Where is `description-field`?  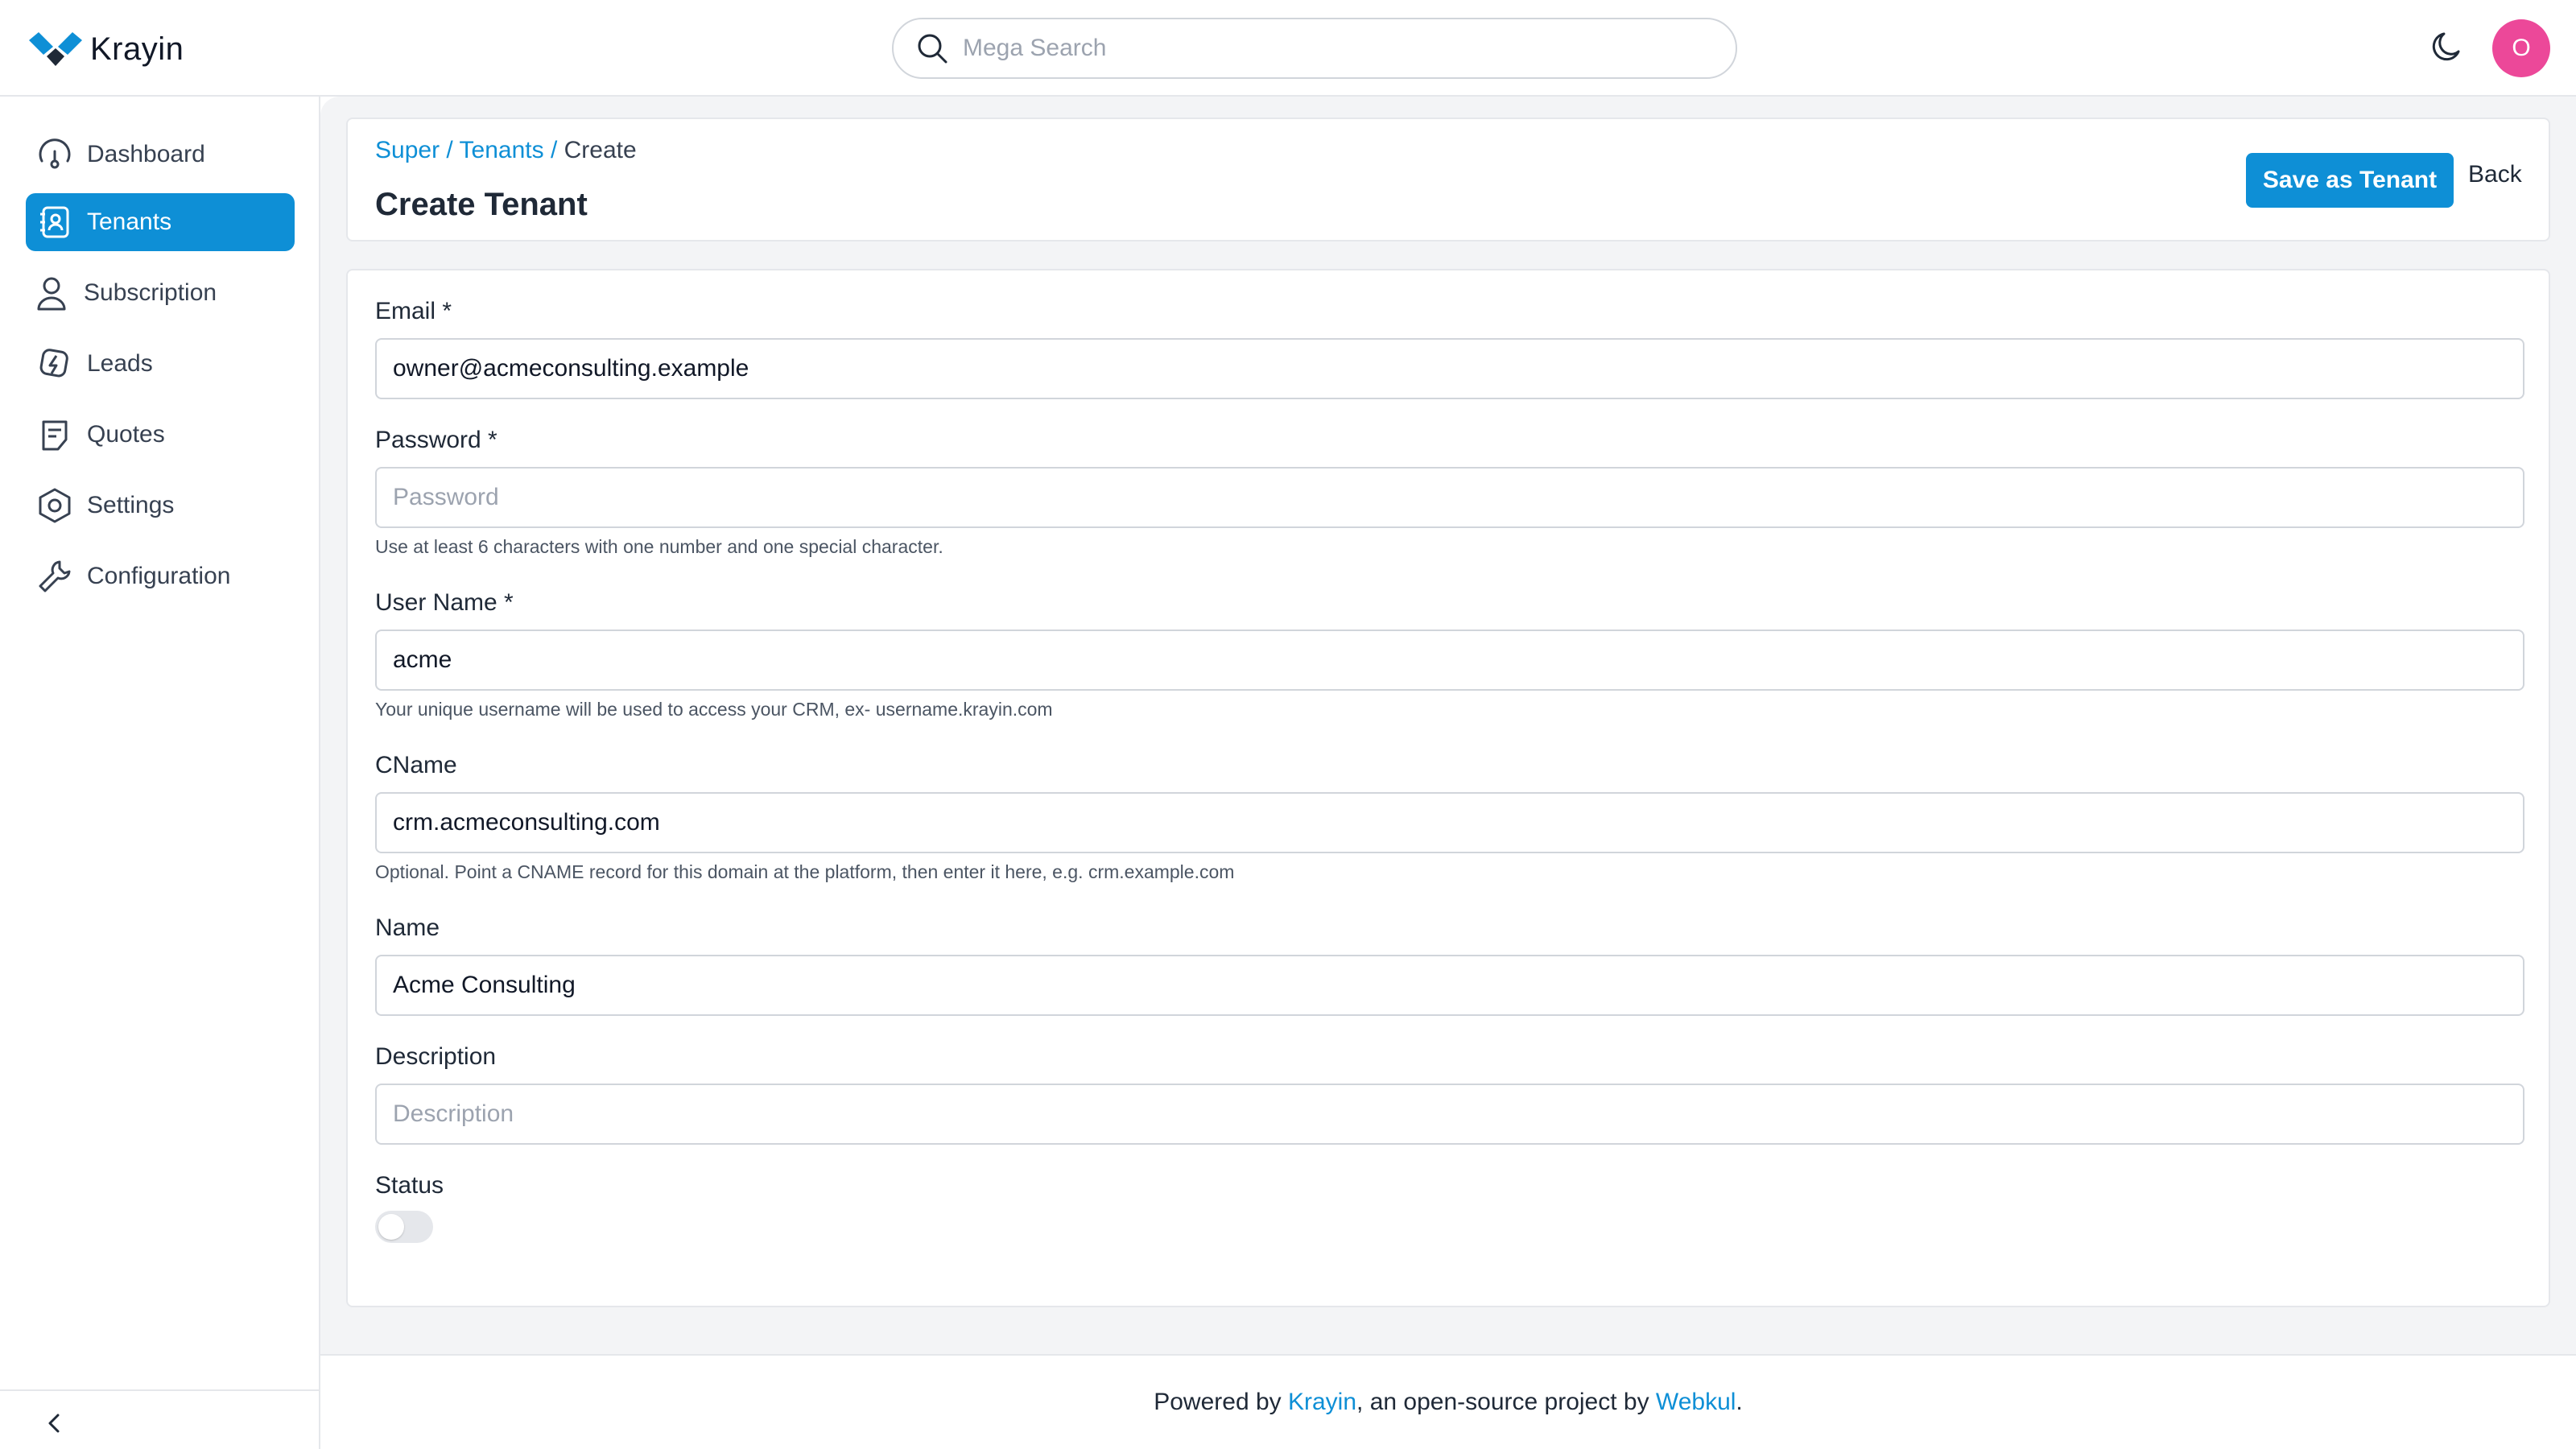 description-field is located at coordinates (1449, 1114).